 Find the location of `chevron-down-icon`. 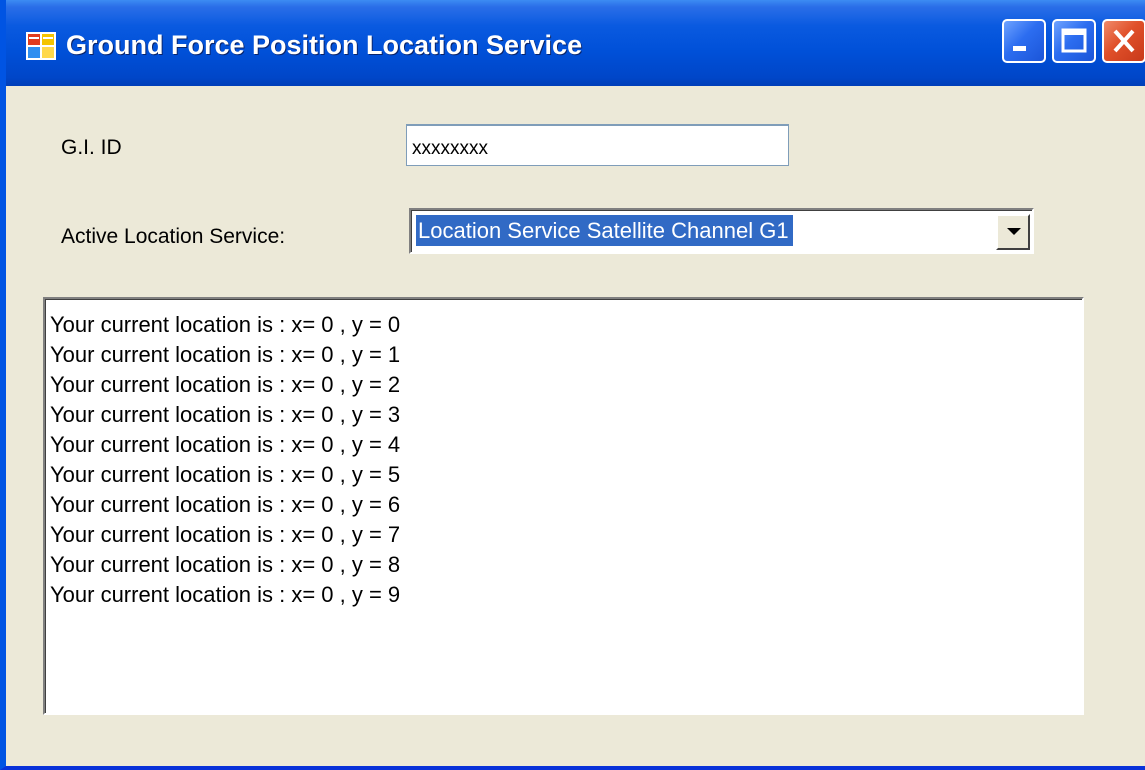

chevron-down-icon is located at coordinates (1014, 231).